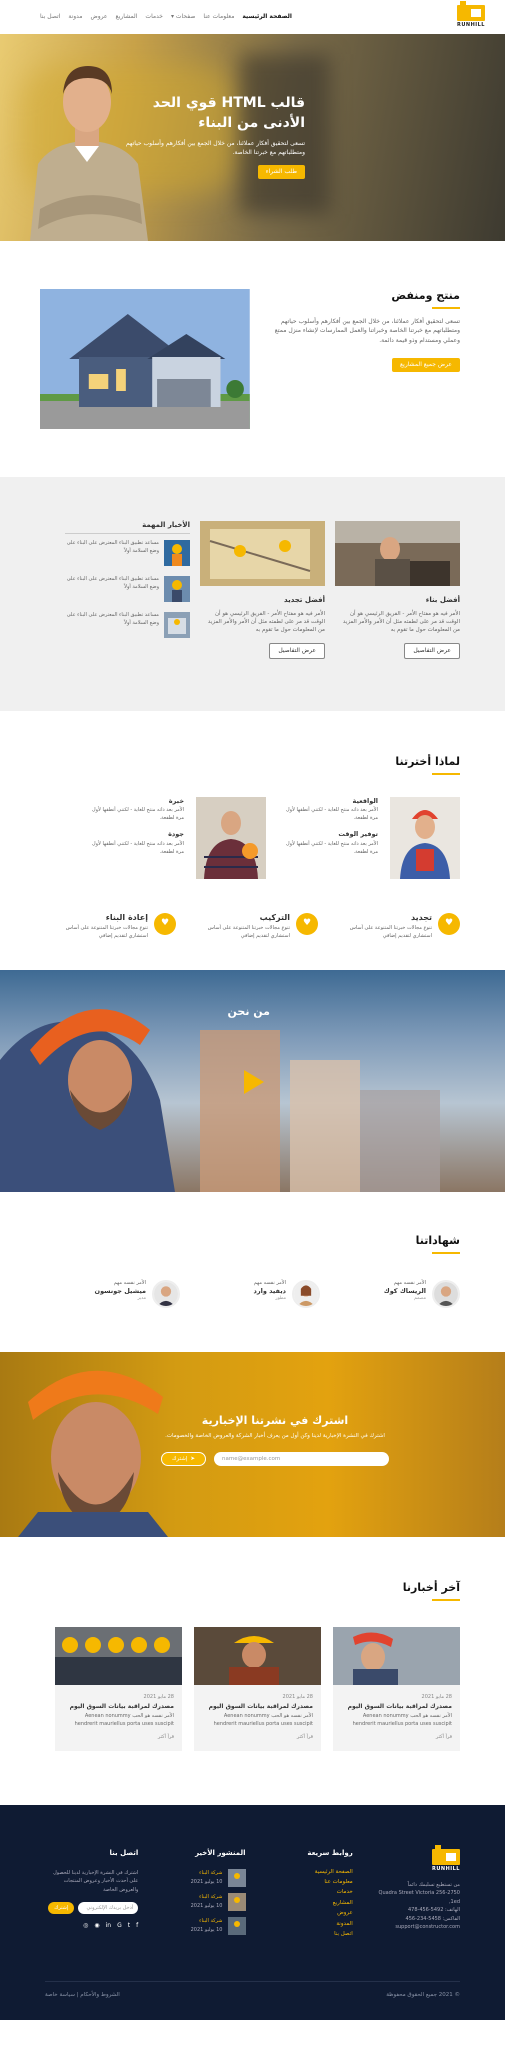 The image size is (505, 2048). Describe the element at coordinates (218, 17) in the screenshot. I see `nav-about: معلومات عنا` at that location.